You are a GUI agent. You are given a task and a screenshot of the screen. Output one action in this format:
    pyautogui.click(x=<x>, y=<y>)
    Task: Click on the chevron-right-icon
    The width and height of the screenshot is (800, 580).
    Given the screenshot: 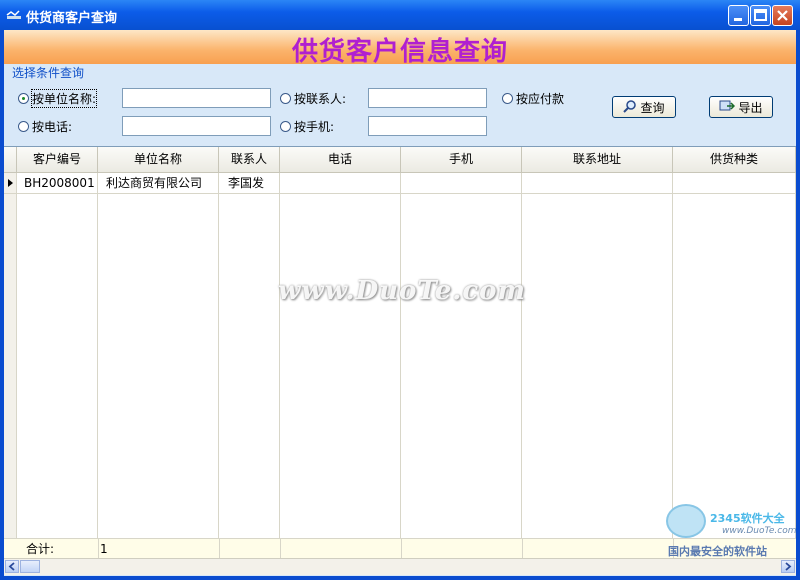 What is the action you would take?
    pyautogui.click(x=788, y=566)
    